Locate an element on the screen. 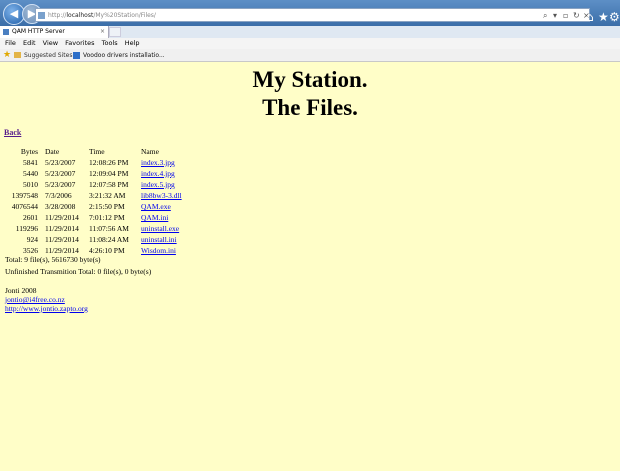  tab-bar: QAM HTTP Server × is located at coordinates (310, 32).